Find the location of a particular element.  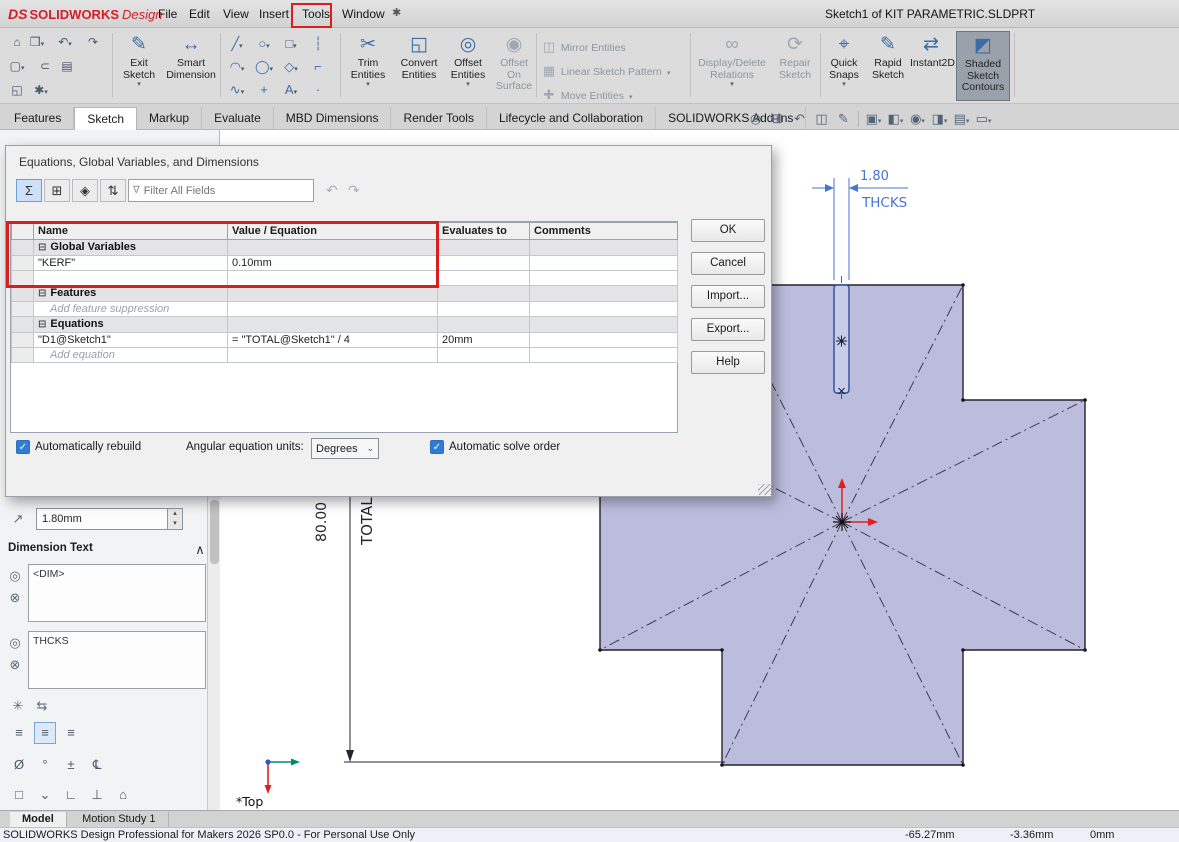

plus-minus-symbol-button: ± is located at coordinates (71, 765).